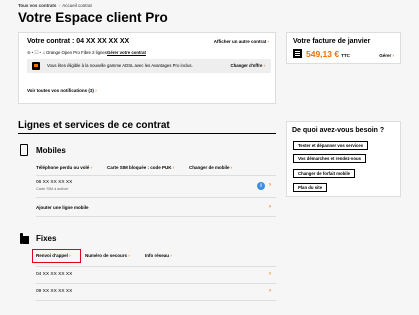  Describe the element at coordinates (78, 41) in the screenshot. I see `contract-title: Votre contrat : 04 XX XX XX XX` at that location.